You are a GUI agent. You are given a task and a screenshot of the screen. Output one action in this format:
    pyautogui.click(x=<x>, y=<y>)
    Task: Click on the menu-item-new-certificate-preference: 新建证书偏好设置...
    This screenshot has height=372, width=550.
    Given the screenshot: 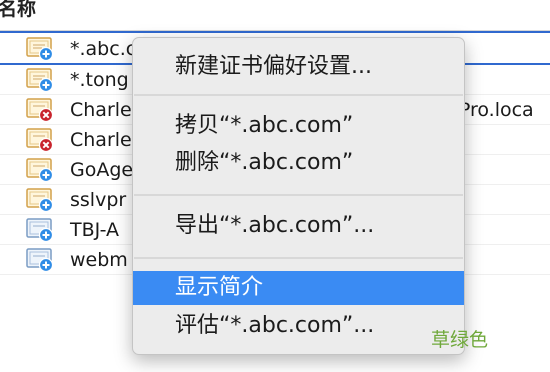 What is the action you would take?
    pyautogui.click(x=298, y=67)
    